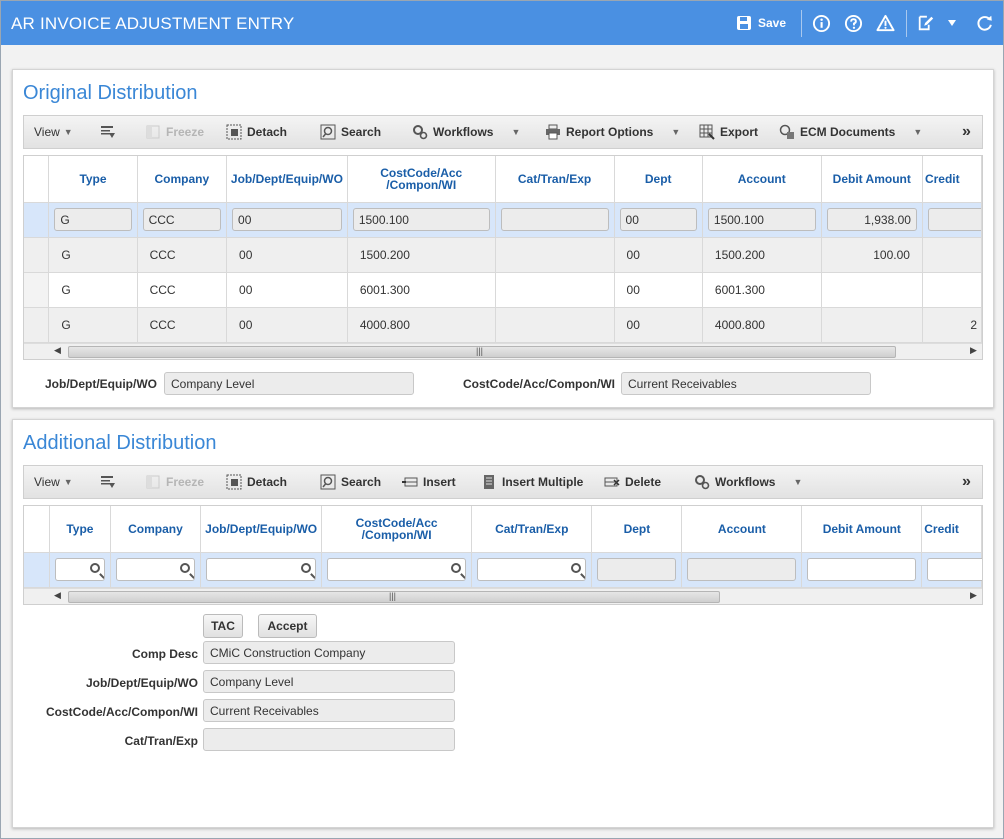 This screenshot has width=1004, height=839. What do you see at coordinates (850, 132) in the screenshot?
I see `ecm-documents-menu: ECM Documents ▼` at bounding box center [850, 132].